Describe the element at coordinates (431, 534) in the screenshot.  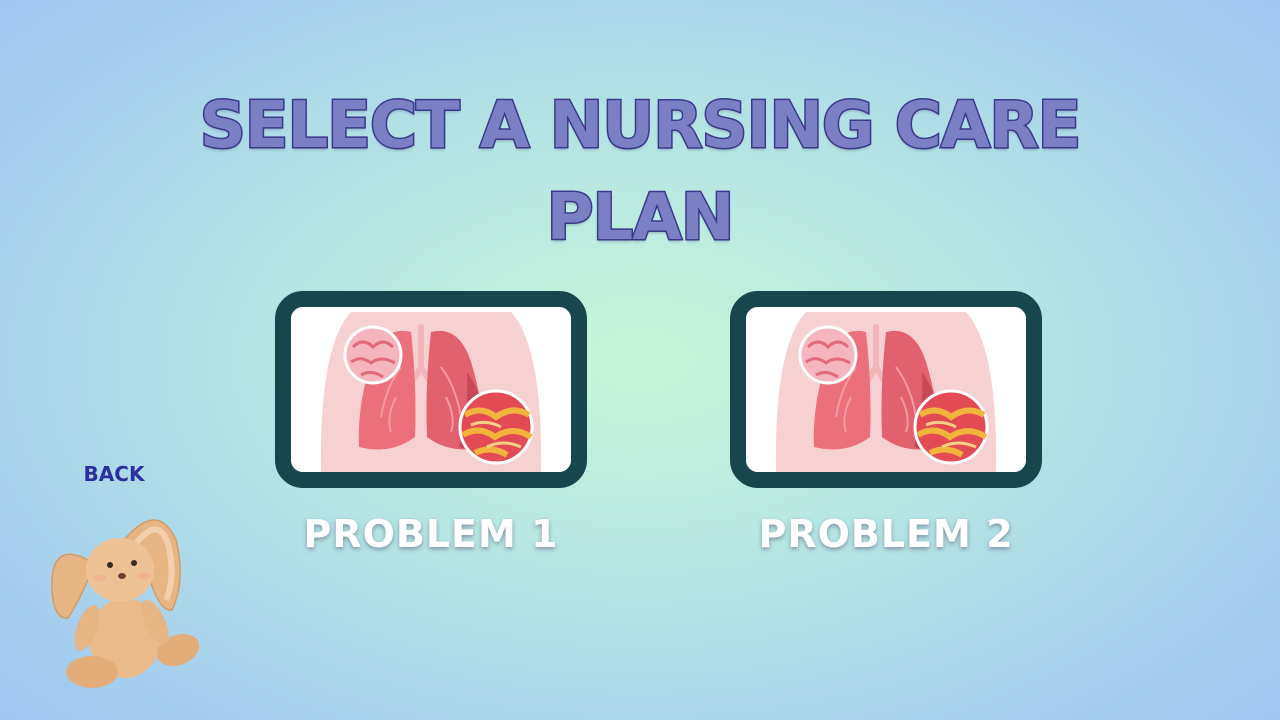
I see `problem-1-label: PROBLEM 1` at that location.